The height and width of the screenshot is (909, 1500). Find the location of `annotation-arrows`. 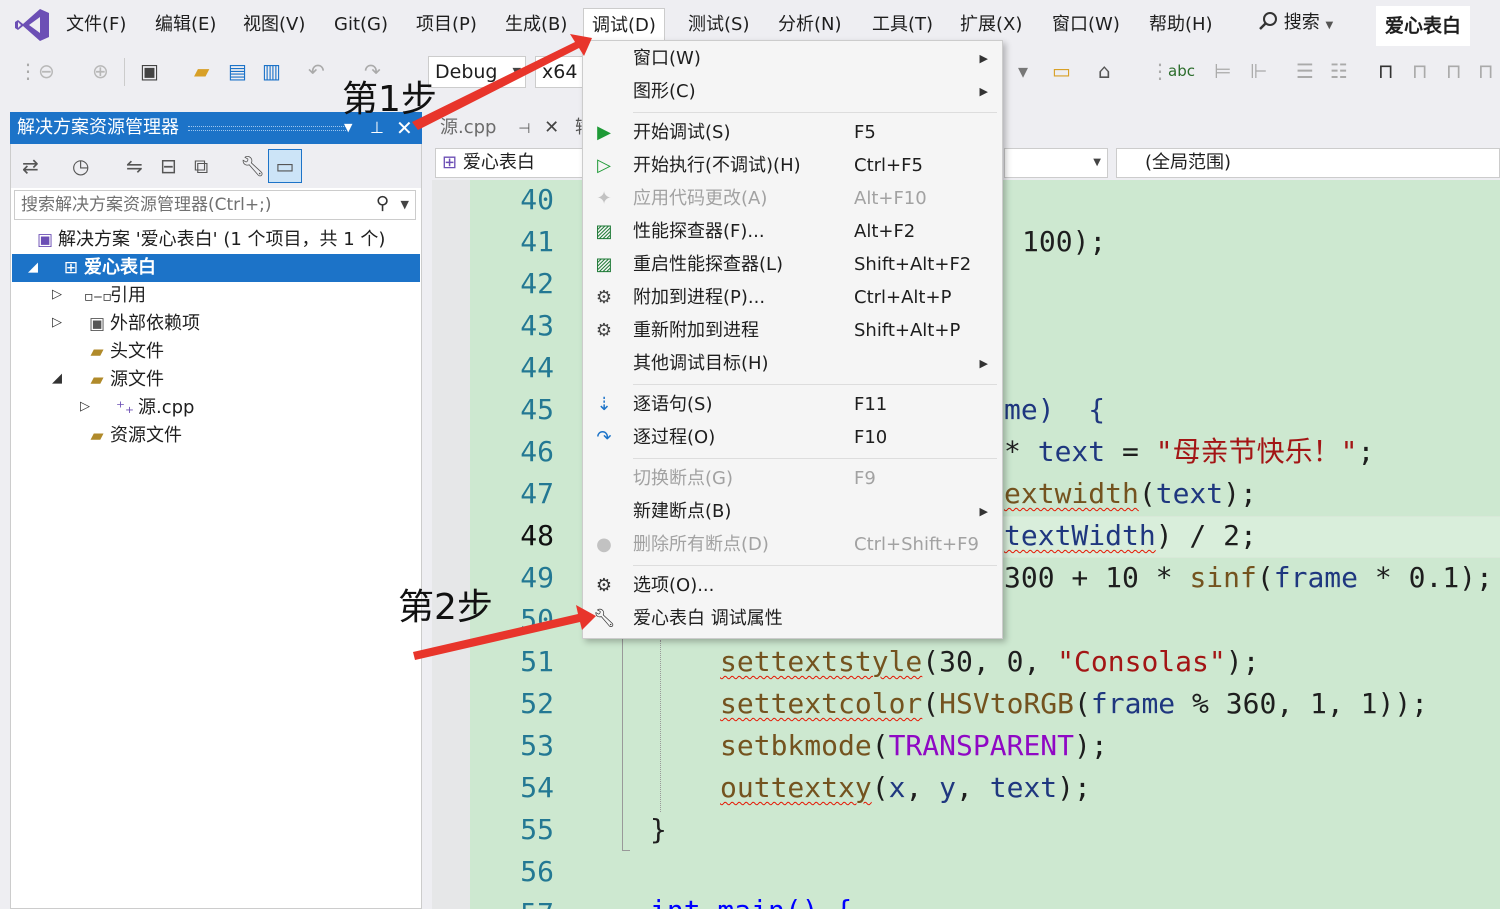

annotation-arrows is located at coordinates (504, 347).